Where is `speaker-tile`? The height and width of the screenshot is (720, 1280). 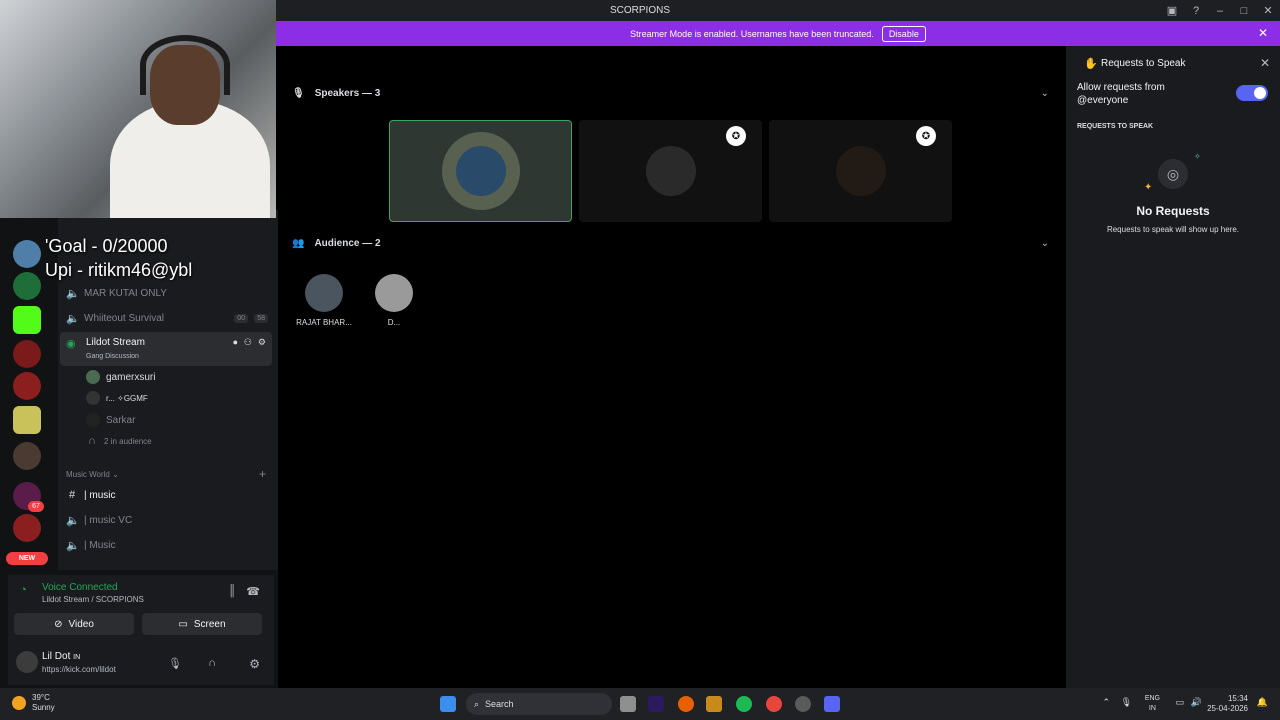 speaker-tile is located at coordinates (480, 171).